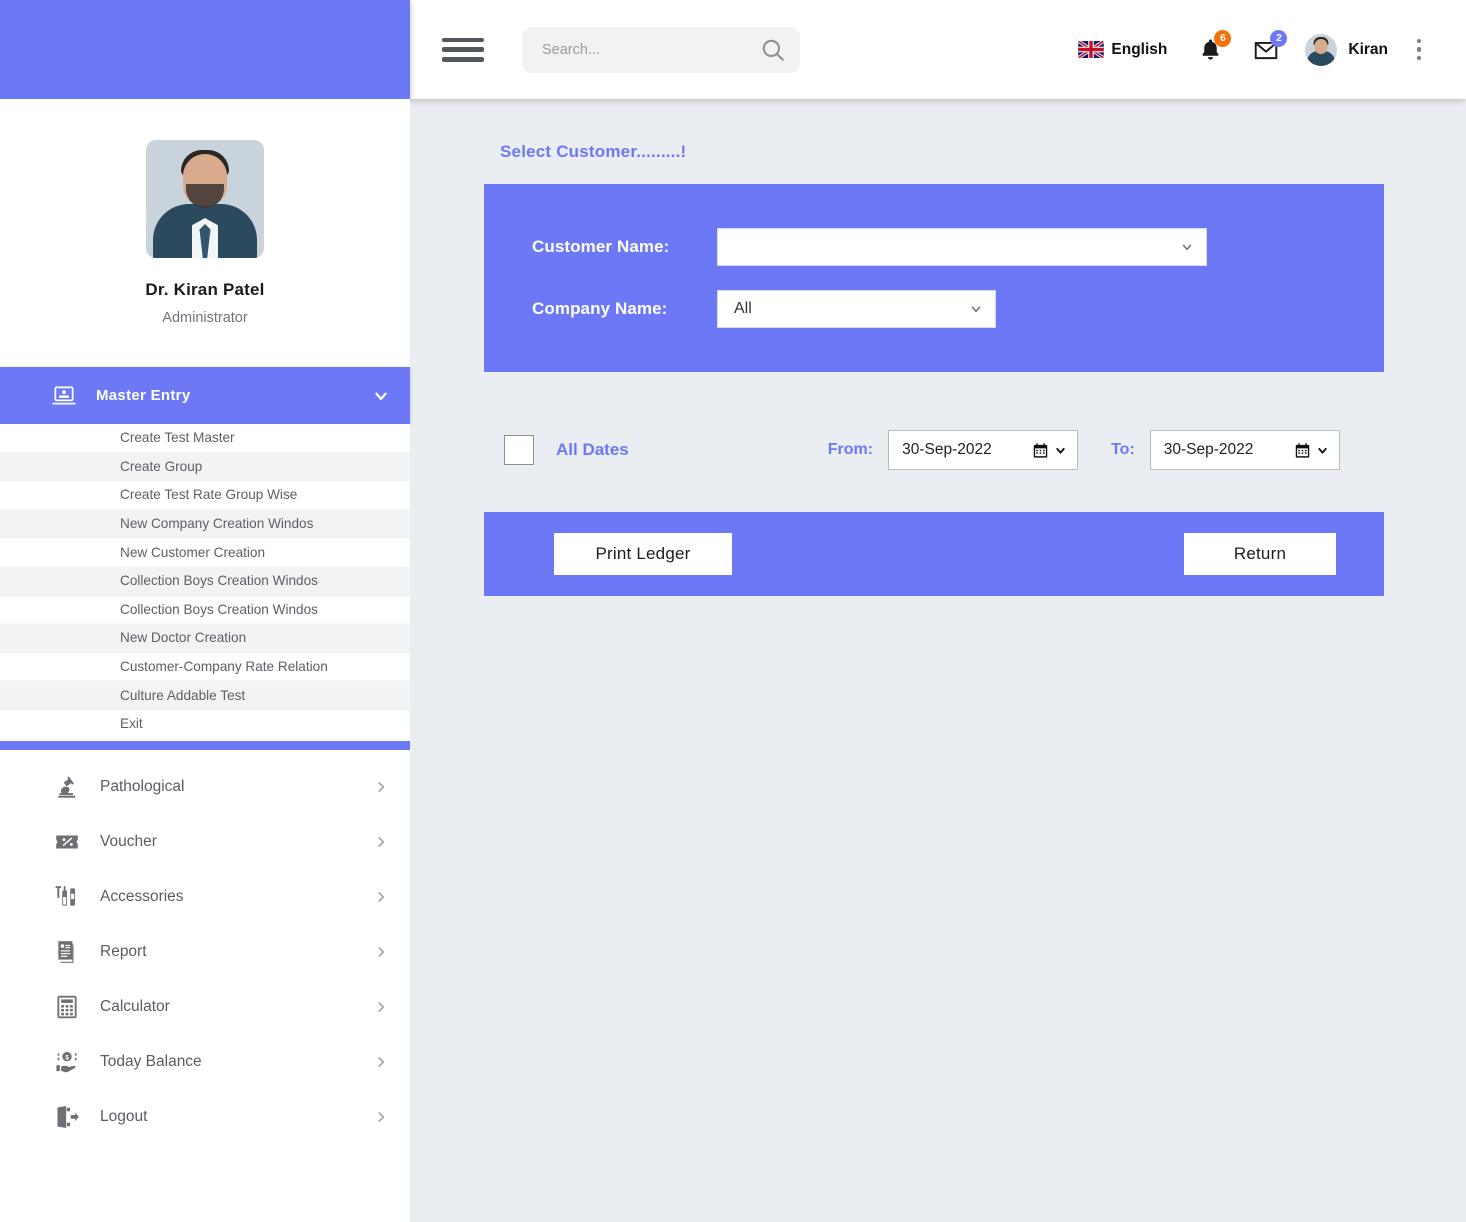  Describe the element at coordinates (205, 49) in the screenshot. I see `sidebar-brand-block` at that location.